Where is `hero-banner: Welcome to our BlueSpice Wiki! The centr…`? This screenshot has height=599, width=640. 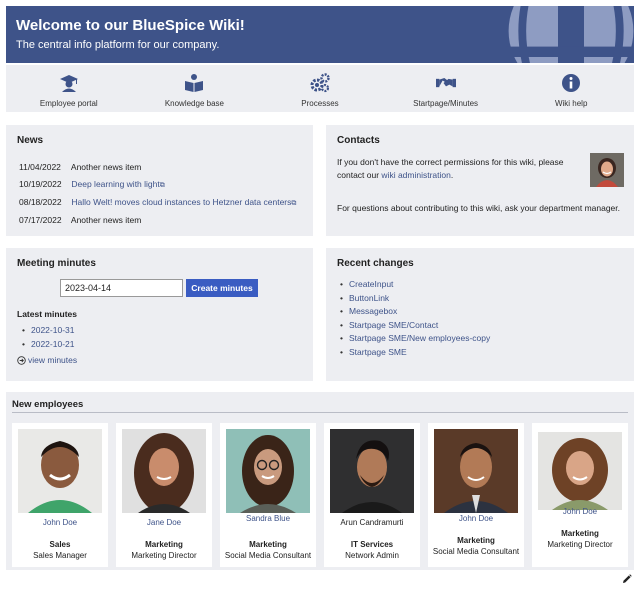 hero-banner: Welcome to our BlueSpice Wiki! The centr… is located at coordinates (320, 34).